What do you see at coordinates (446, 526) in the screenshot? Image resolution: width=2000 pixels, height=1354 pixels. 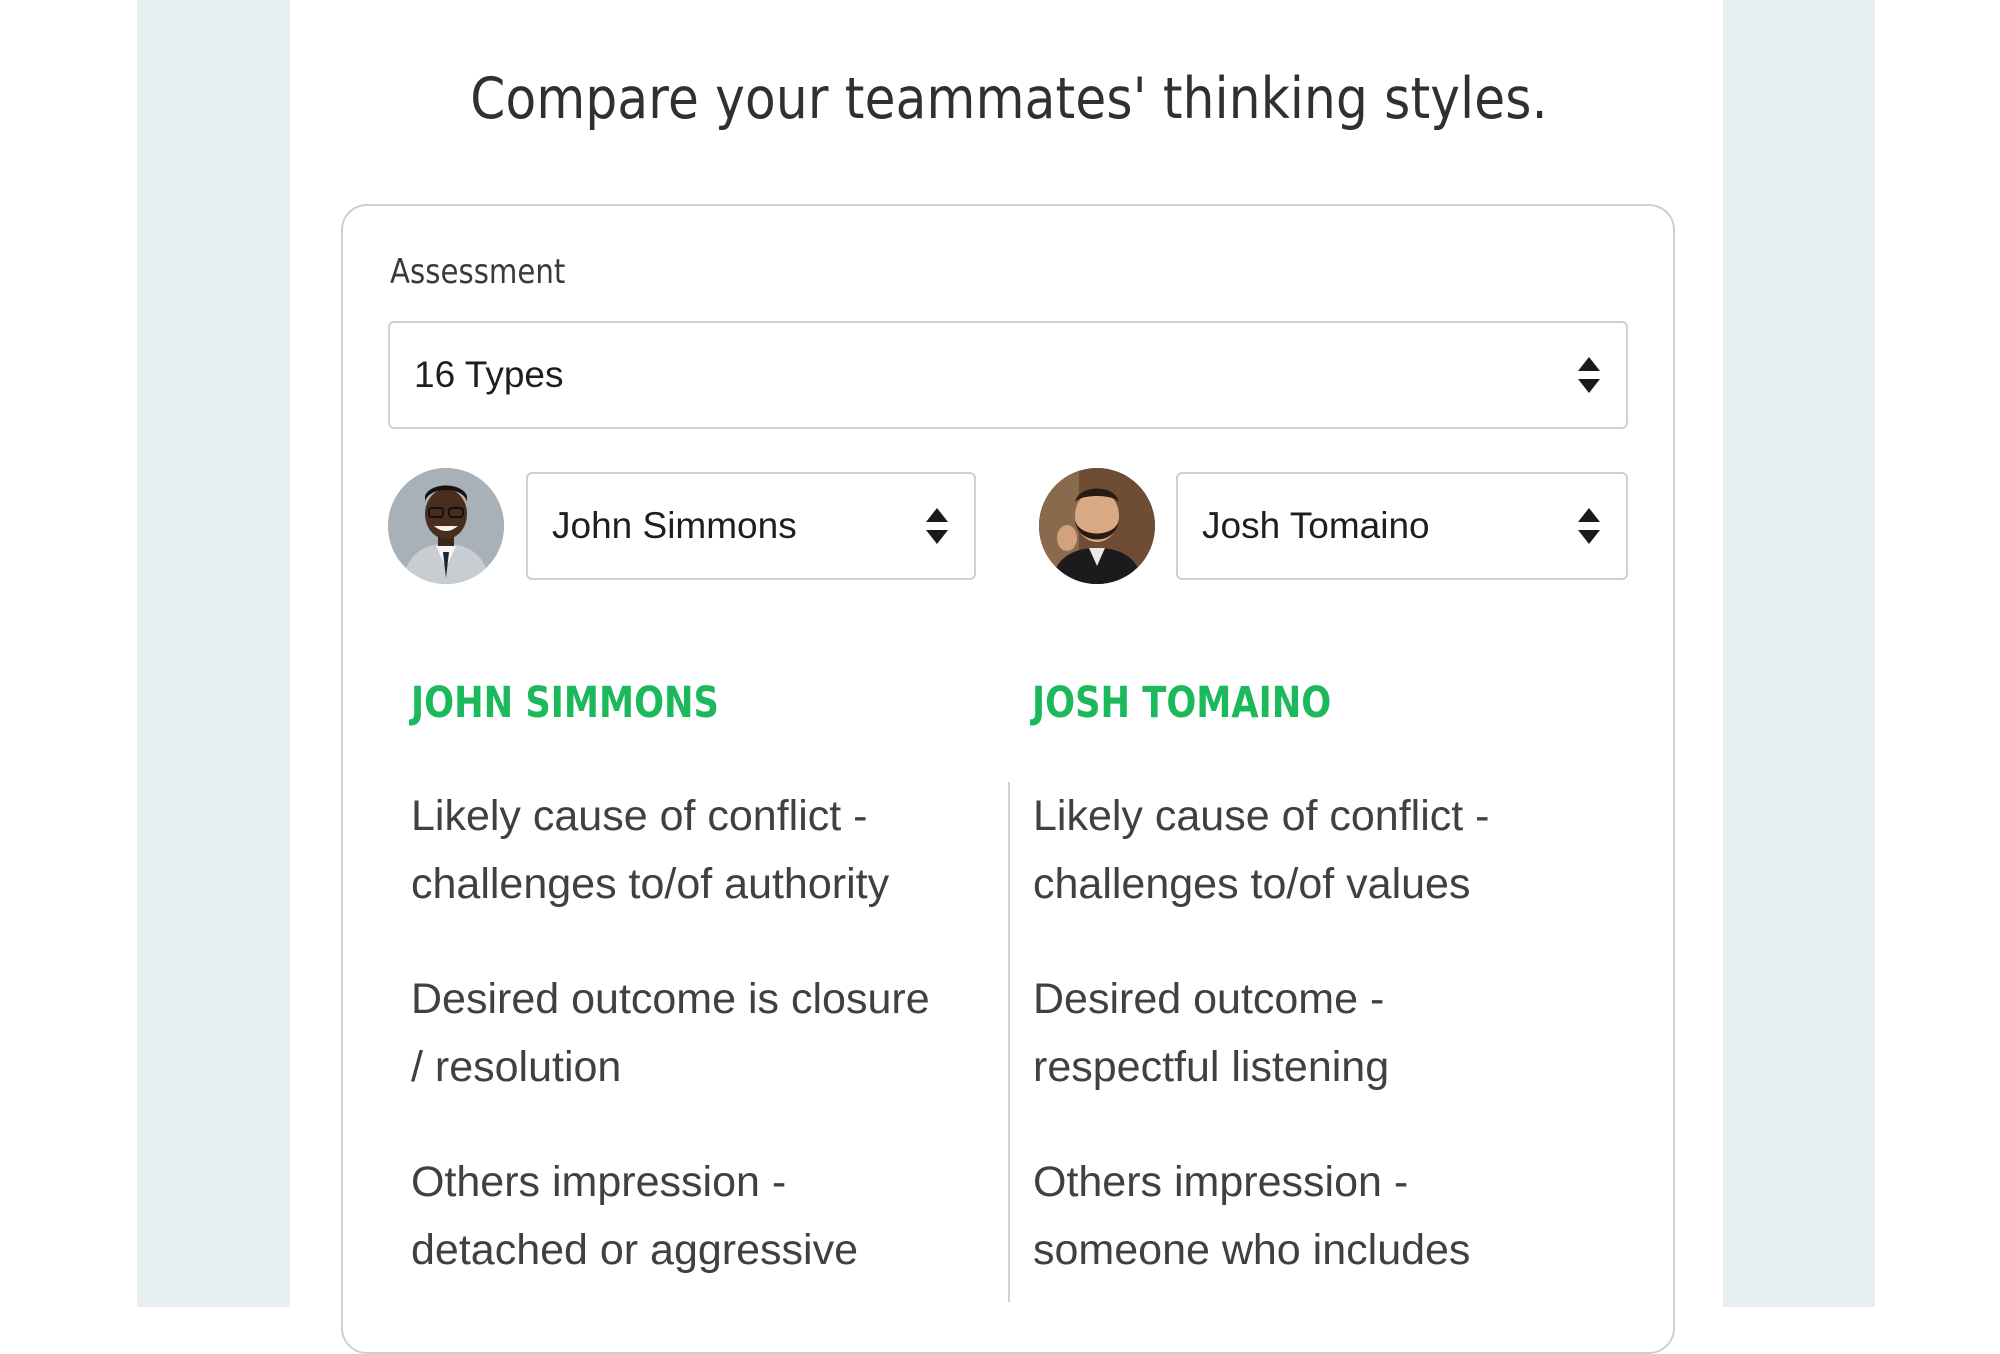 I see `teammate-1-avatar` at bounding box center [446, 526].